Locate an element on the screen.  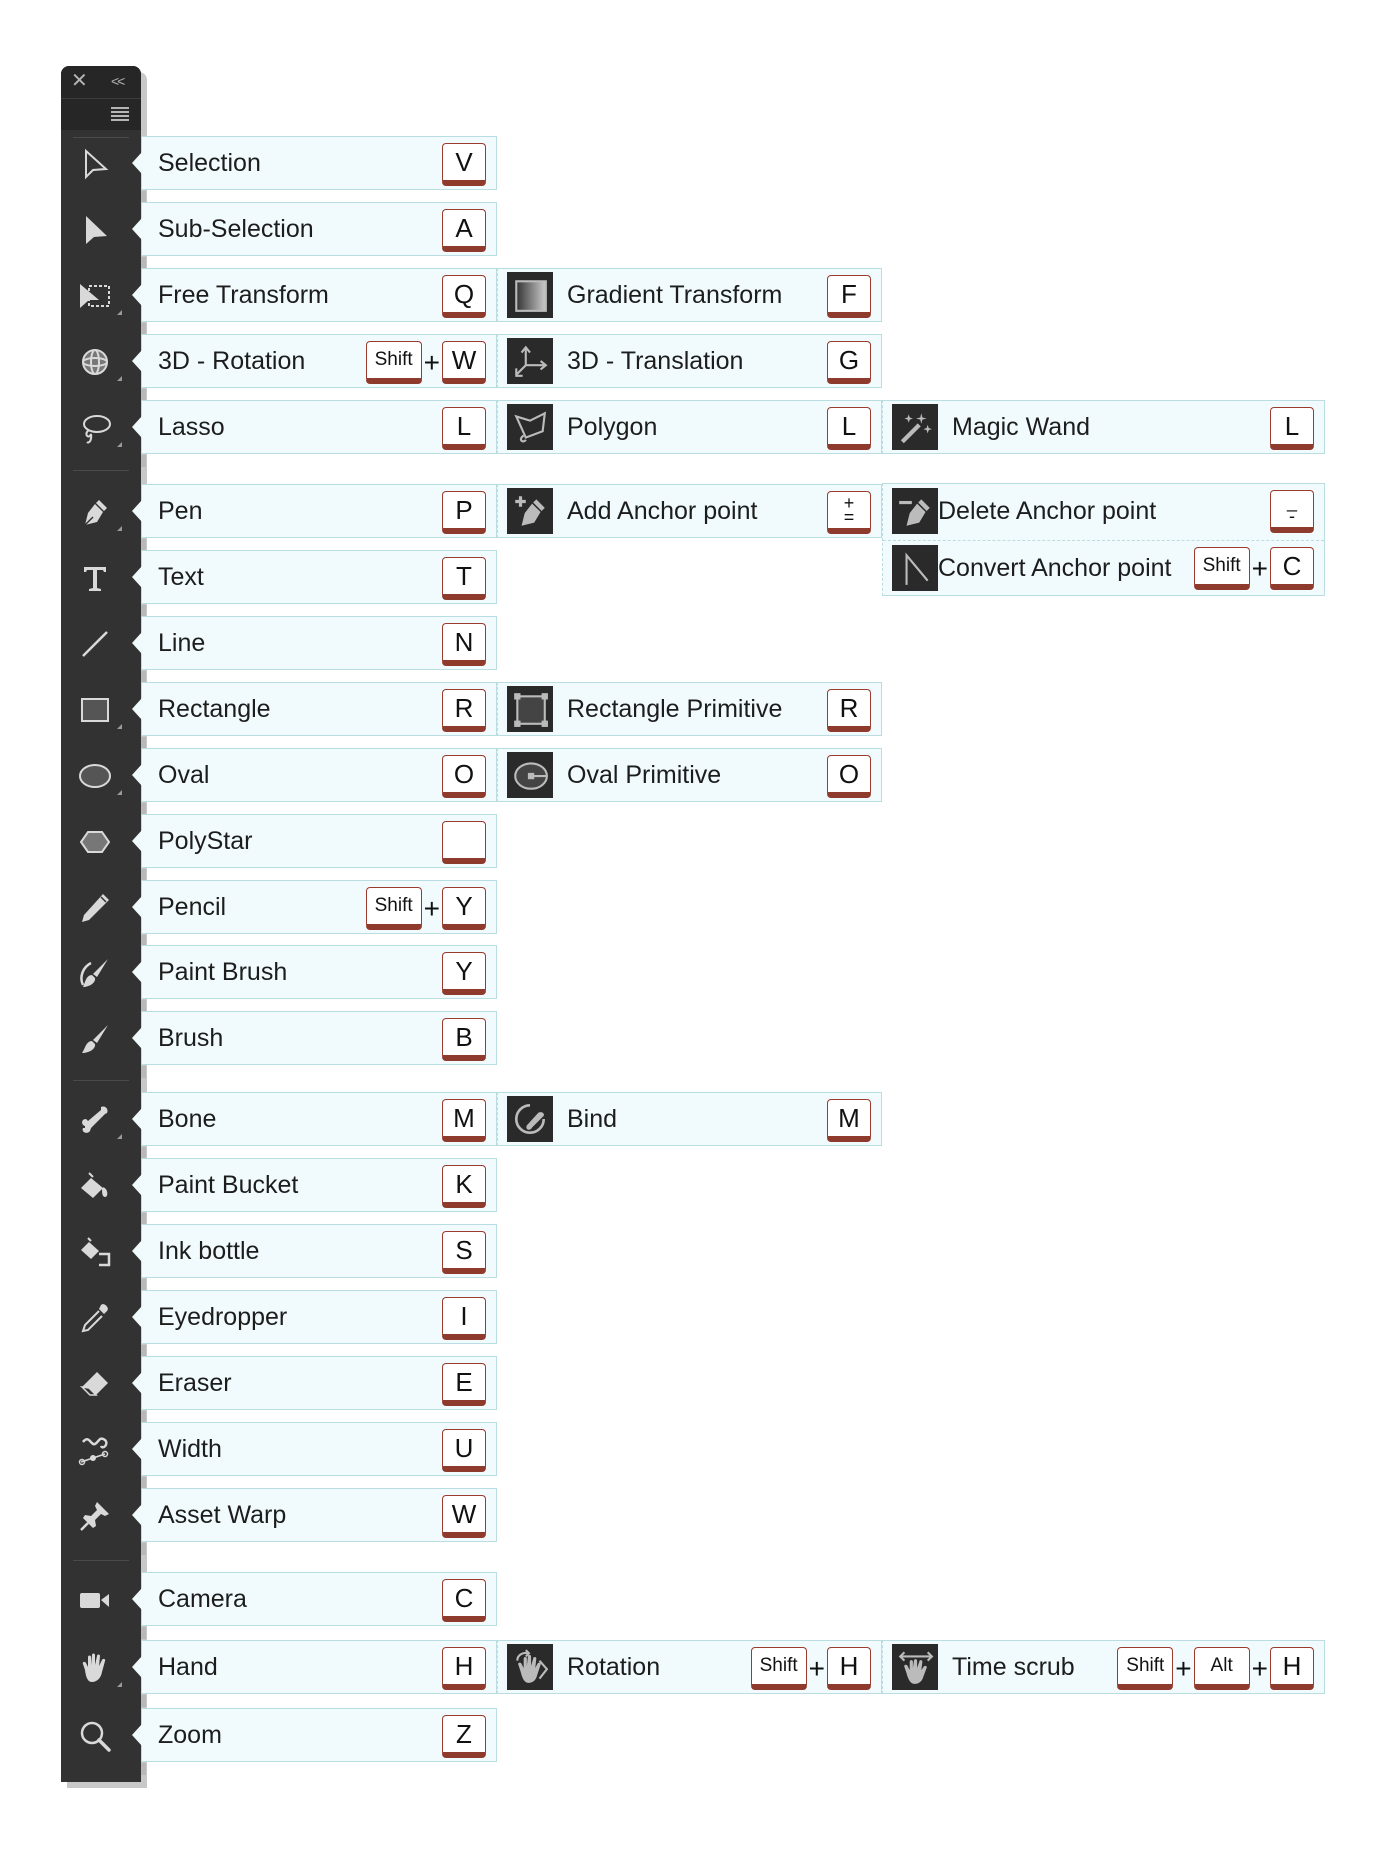
tool-row: 3D - Rotation Shift + W is located at coordinates (314, 361).